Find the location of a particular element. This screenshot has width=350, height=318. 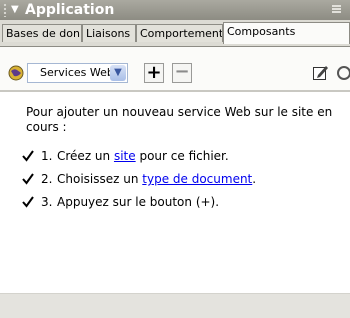

tab-components: Composants is located at coordinates (286, 33).